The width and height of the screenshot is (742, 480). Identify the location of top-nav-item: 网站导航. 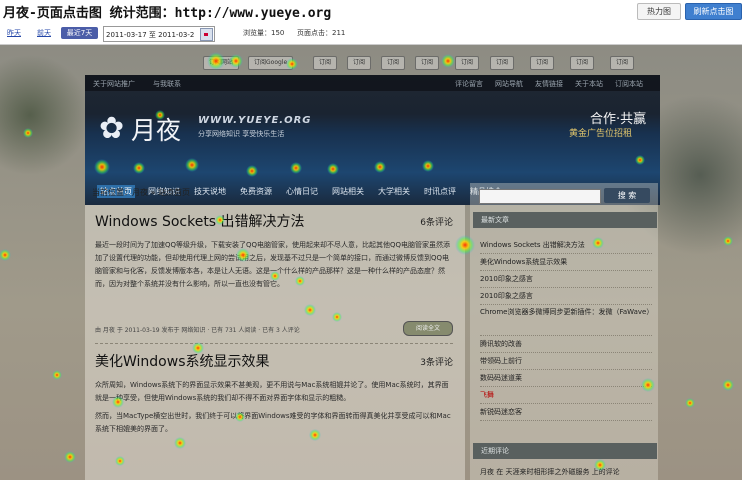
(509, 84).